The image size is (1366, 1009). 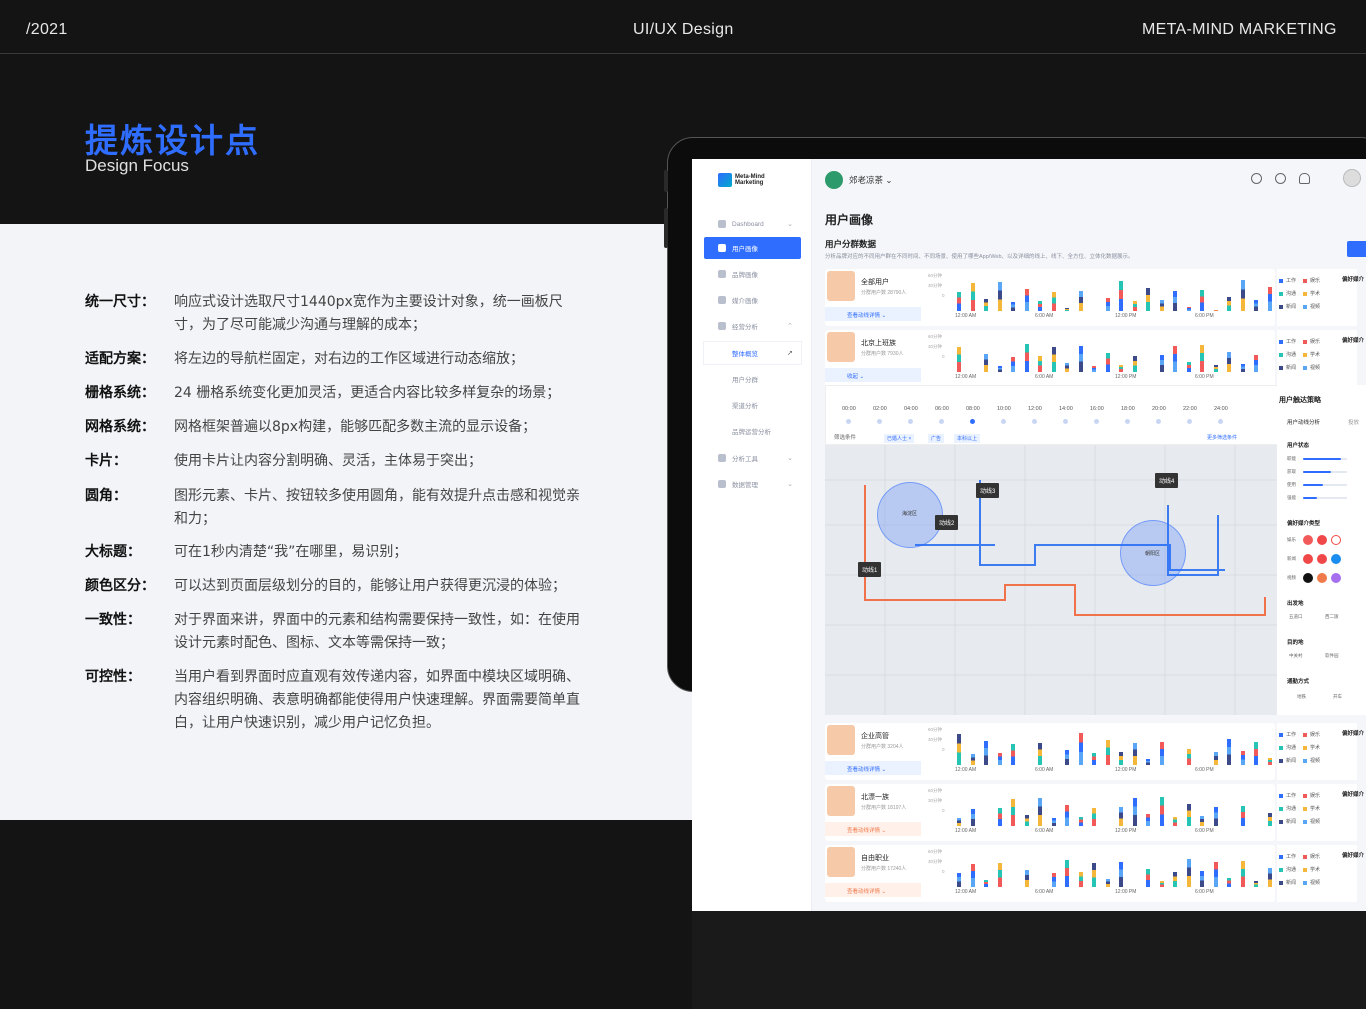 What do you see at coordinates (875, 858) in the screenshot?
I see `group-name: 自由职业` at bounding box center [875, 858].